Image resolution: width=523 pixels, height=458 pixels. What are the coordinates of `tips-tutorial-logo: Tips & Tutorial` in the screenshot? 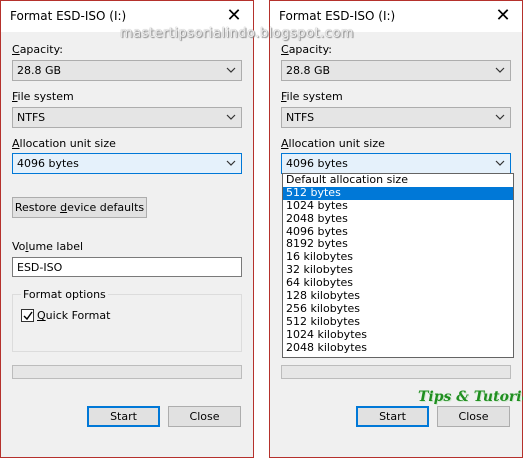 It's located at (470, 397).